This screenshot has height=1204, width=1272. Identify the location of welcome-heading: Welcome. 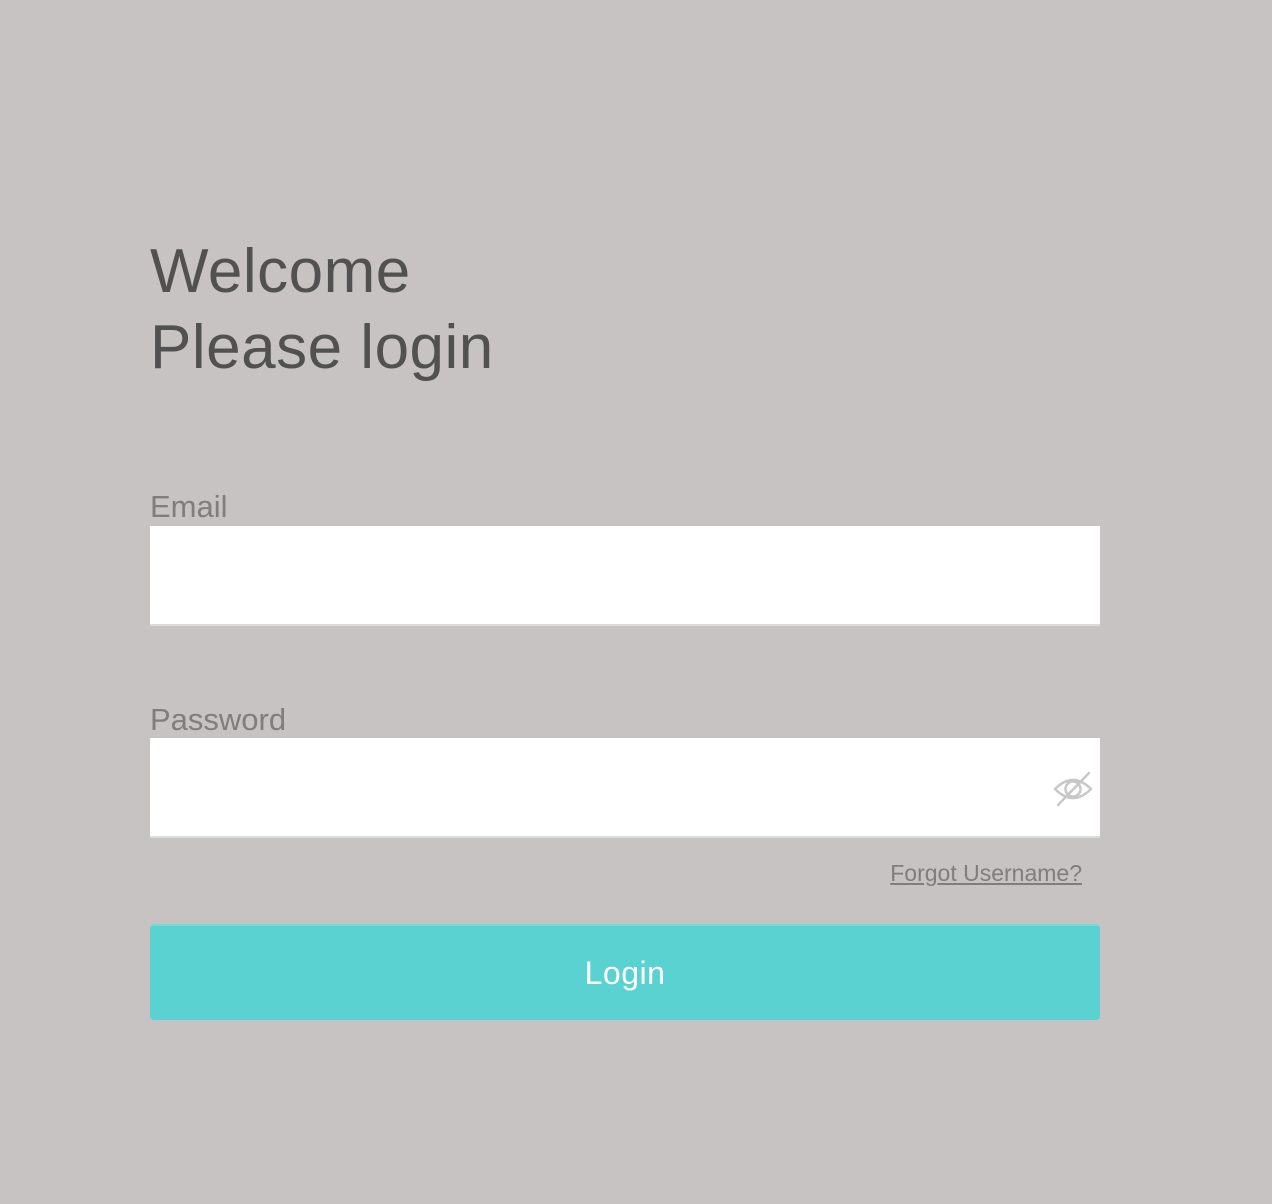
(280, 271).